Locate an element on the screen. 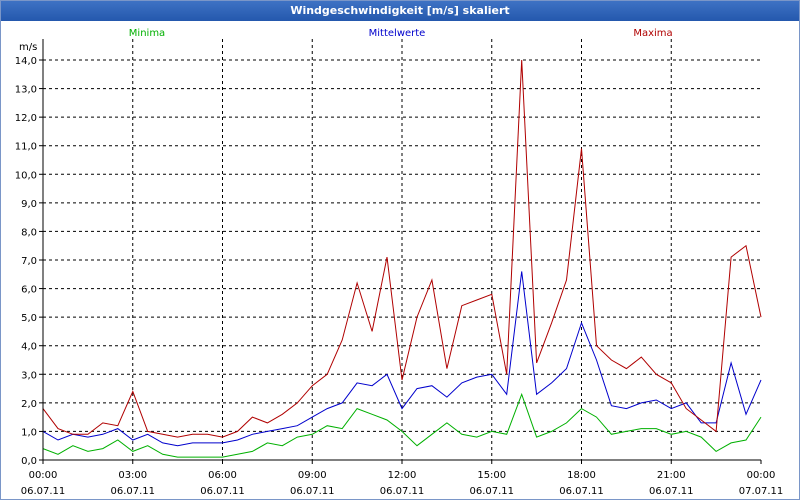  y-tick-label: 10,0 is located at coordinates (26, 175).